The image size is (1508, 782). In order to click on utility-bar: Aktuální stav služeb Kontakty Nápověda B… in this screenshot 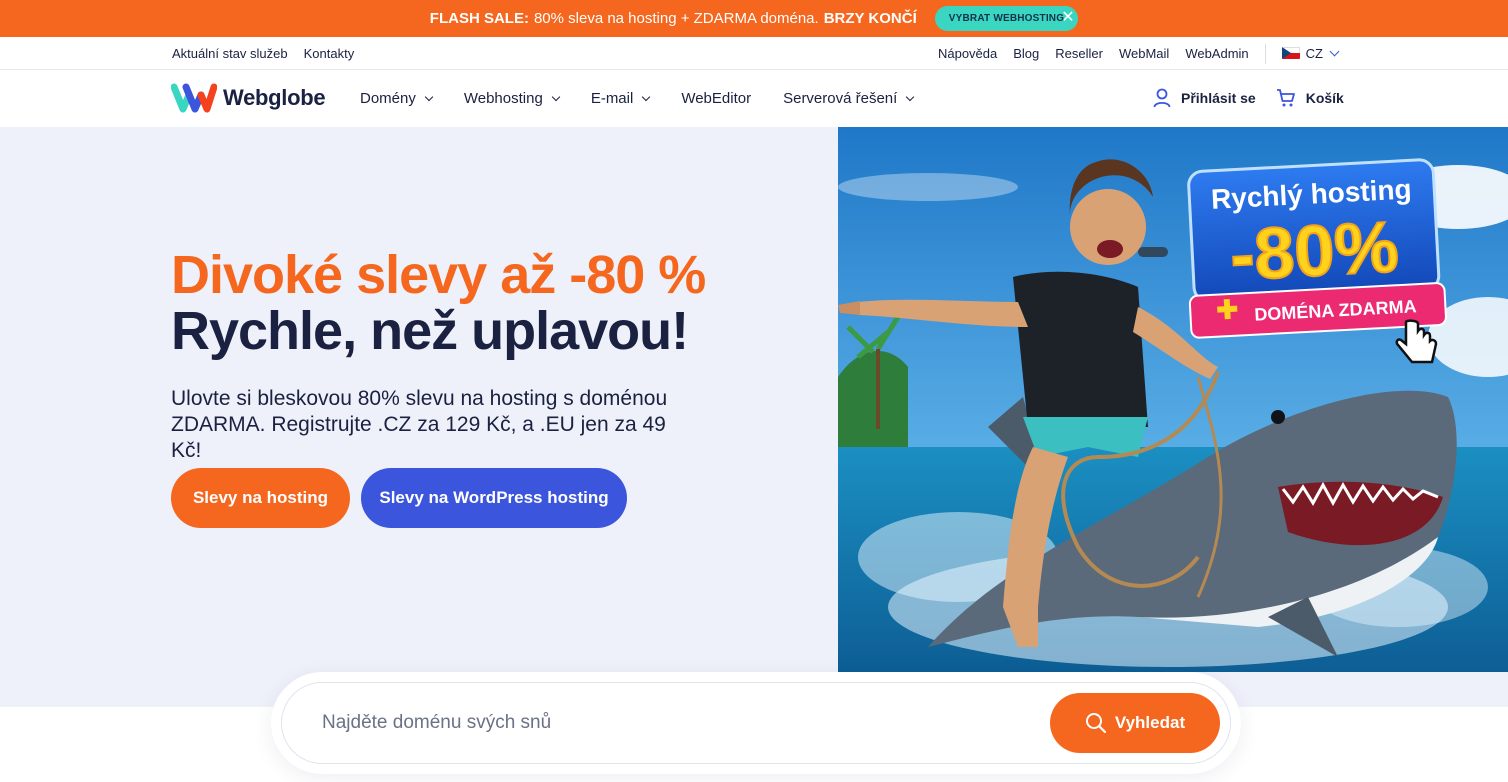, I will do `click(754, 53)`.